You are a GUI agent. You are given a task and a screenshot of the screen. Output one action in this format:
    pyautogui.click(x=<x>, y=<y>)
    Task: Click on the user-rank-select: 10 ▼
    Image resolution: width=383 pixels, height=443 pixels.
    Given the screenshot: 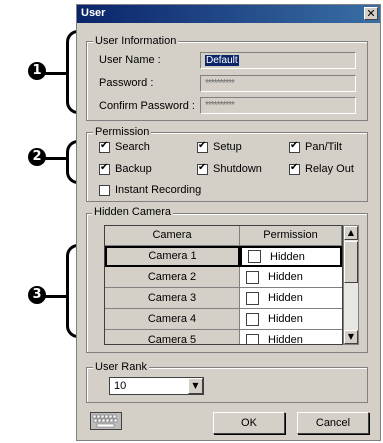 What is the action you would take?
    pyautogui.click(x=156, y=386)
    